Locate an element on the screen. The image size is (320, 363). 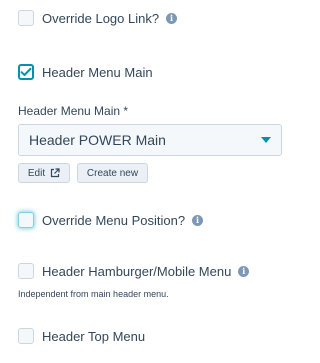
edit-button-label: Edit is located at coordinates (36, 173).